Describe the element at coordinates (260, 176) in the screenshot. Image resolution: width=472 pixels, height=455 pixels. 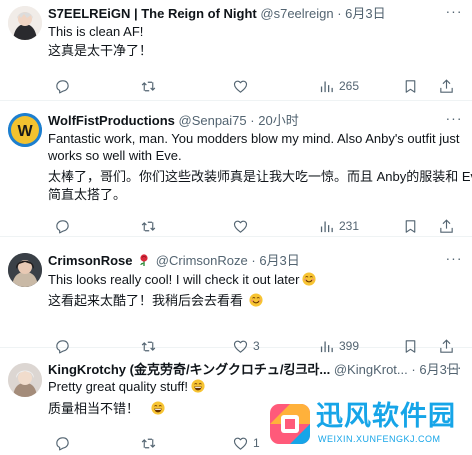
I see `tweet-text-line: 太棒了，哥们。你们这些改装师真是让我大吃一惊。而且 Anby的服装和 Eve` at that location.